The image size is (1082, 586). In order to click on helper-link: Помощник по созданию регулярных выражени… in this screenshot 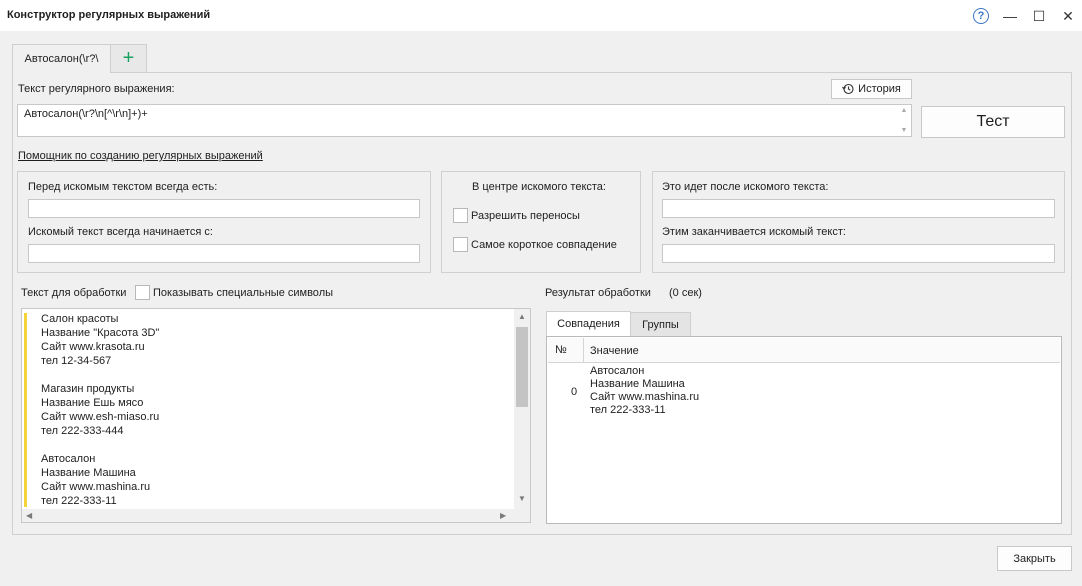, I will do `click(140, 156)`.